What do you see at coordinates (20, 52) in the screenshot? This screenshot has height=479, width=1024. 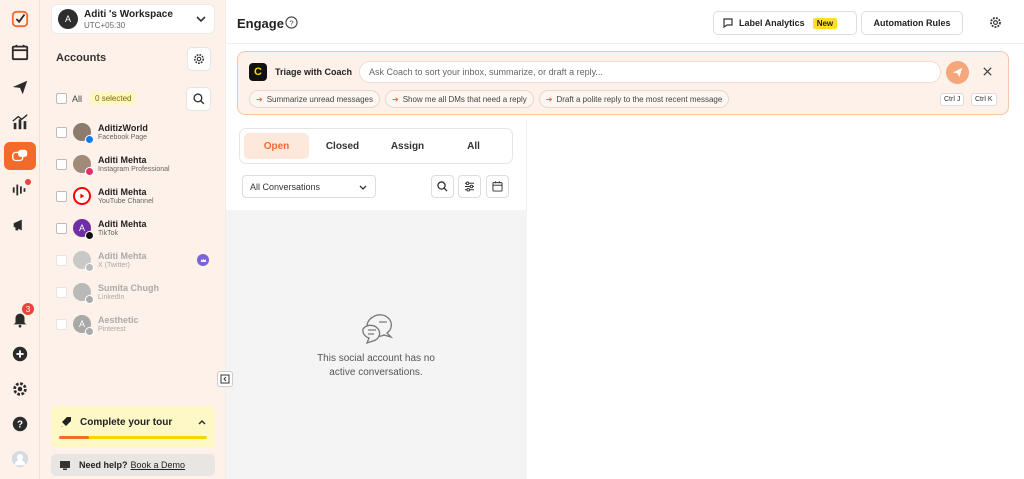 I see `calendar-icon` at bounding box center [20, 52].